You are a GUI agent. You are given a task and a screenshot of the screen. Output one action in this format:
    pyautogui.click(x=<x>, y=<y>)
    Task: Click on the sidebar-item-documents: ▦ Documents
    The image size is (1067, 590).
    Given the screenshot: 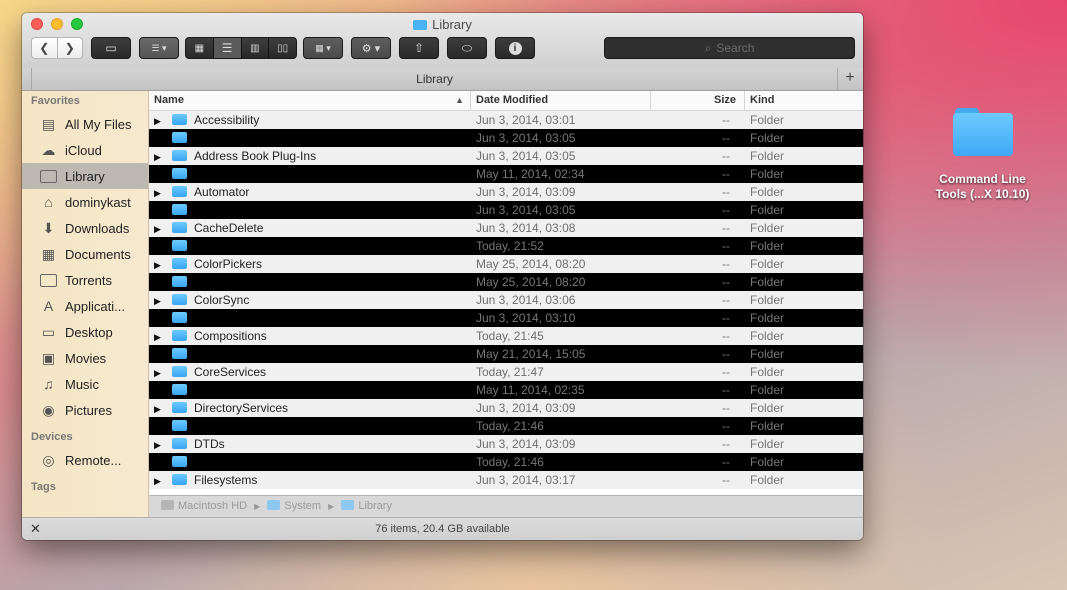 What is the action you would take?
    pyautogui.click(x=85, y=254)
    